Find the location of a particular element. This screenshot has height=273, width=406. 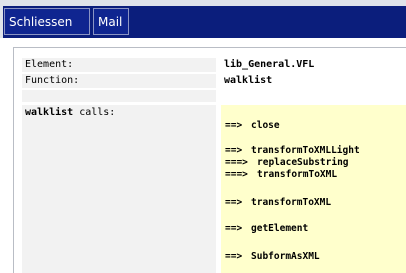

call-item: ===> replaceSubstring is located at coordinates (287, 163).